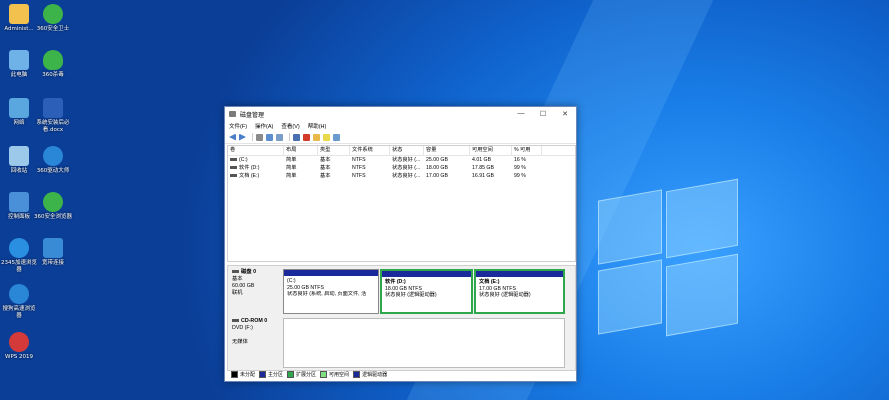  I want to click on disk-management-app-icon, so click(232, 114).